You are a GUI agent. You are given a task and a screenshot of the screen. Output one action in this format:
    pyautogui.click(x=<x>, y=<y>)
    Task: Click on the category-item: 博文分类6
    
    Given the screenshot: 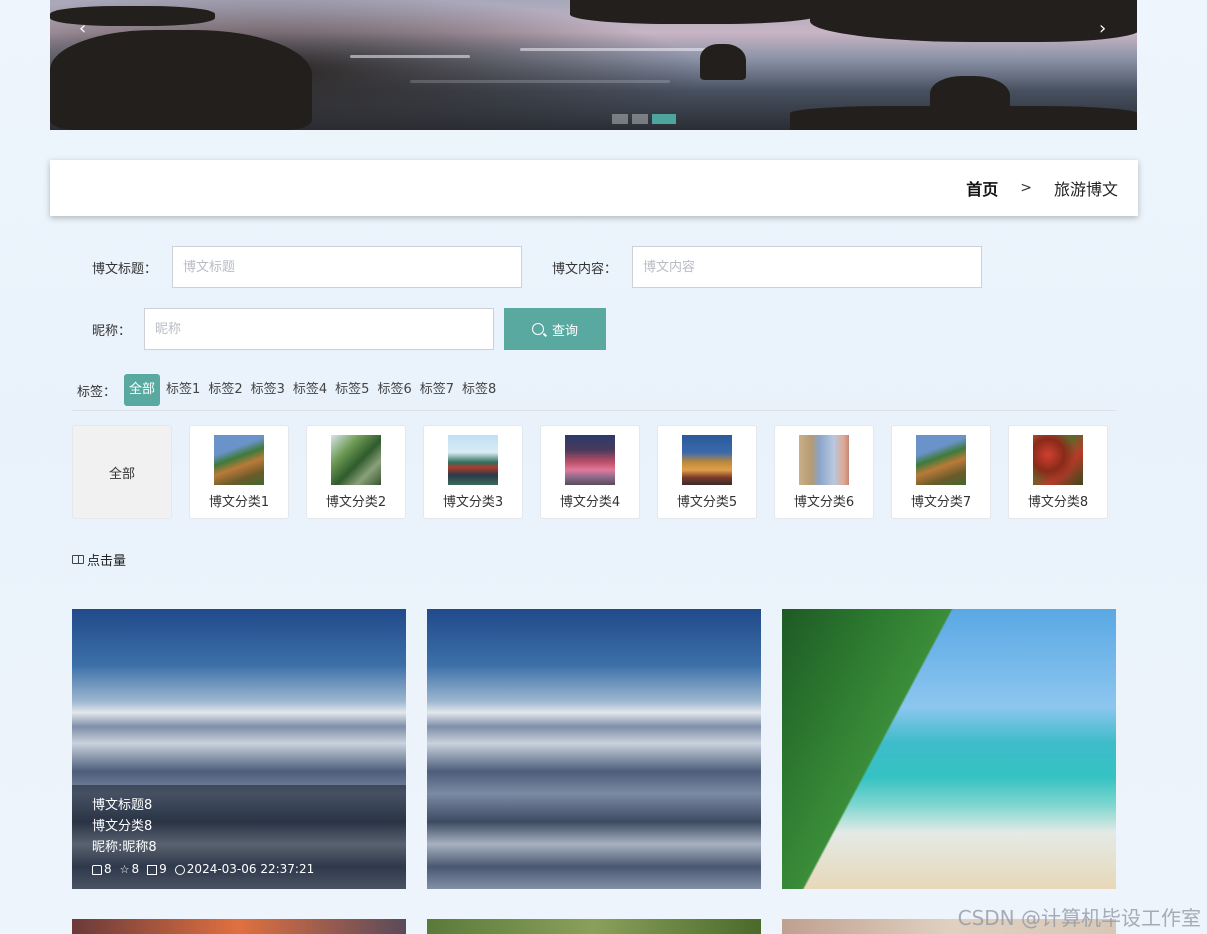 What is the action you would take?
    pyautogui.click(x=824, y=472)
    